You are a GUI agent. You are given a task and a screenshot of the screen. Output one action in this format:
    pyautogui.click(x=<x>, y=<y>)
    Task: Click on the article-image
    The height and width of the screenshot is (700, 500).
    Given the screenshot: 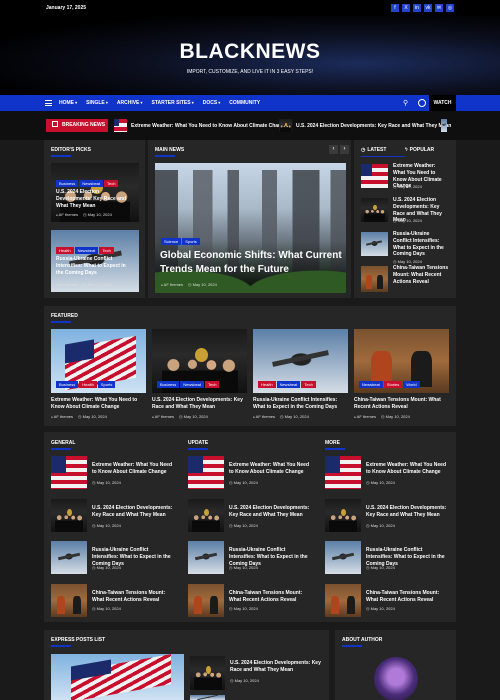 What is the action you would take?
    pyautogui.click(x=117, y=677)
    